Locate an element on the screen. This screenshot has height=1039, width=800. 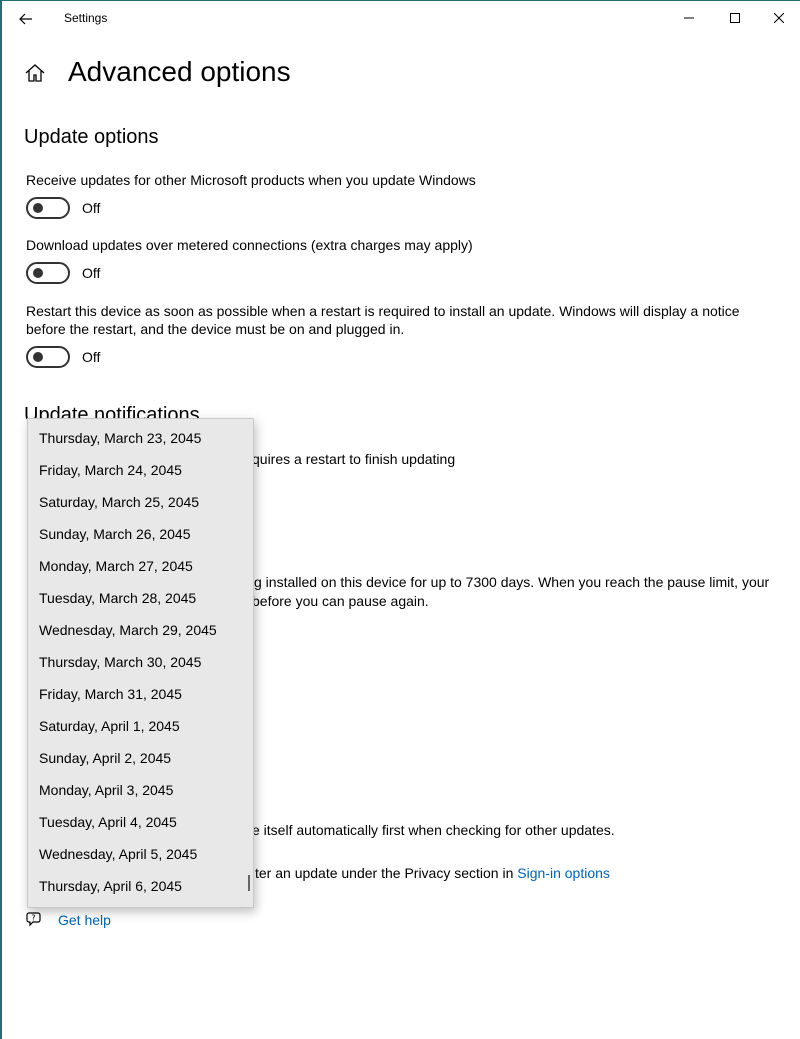
dropdown-item: Sunday, March 26, 2045 is located at coordinates (140, 534).